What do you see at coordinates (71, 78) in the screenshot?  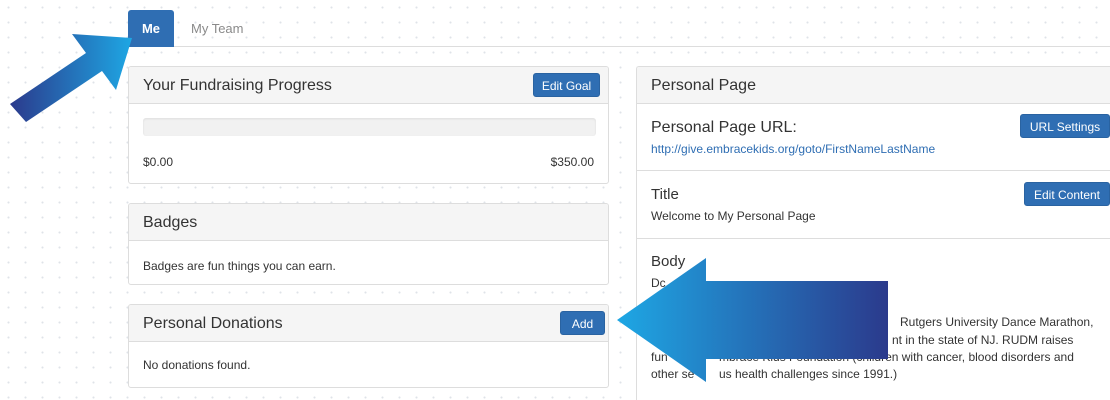 I see `arrow-pointing-to-me-tab-icon` at bounding box center [71, 78].